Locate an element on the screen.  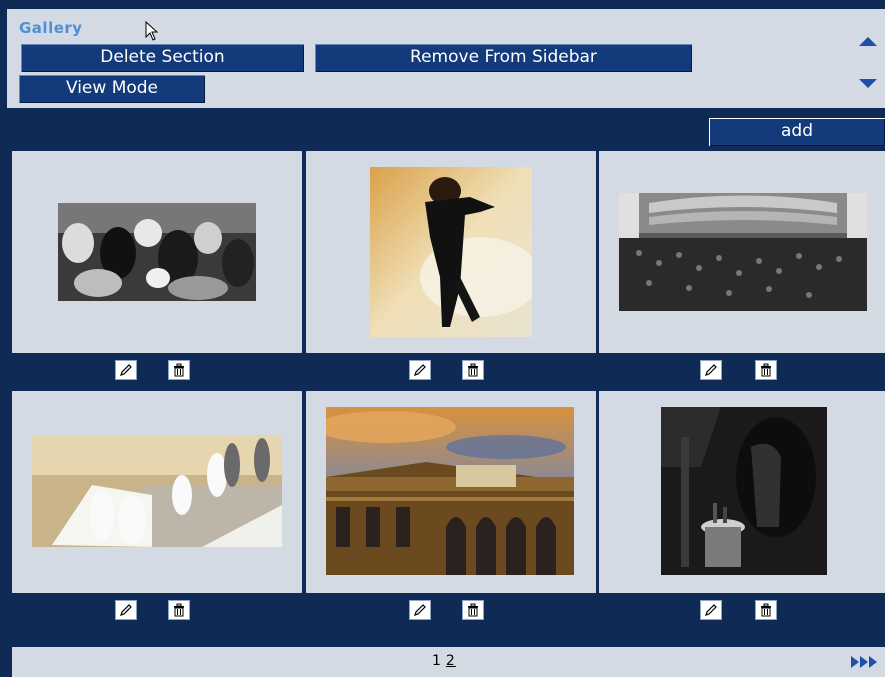
scroll-down-icon is located at coordinates (868, 83).